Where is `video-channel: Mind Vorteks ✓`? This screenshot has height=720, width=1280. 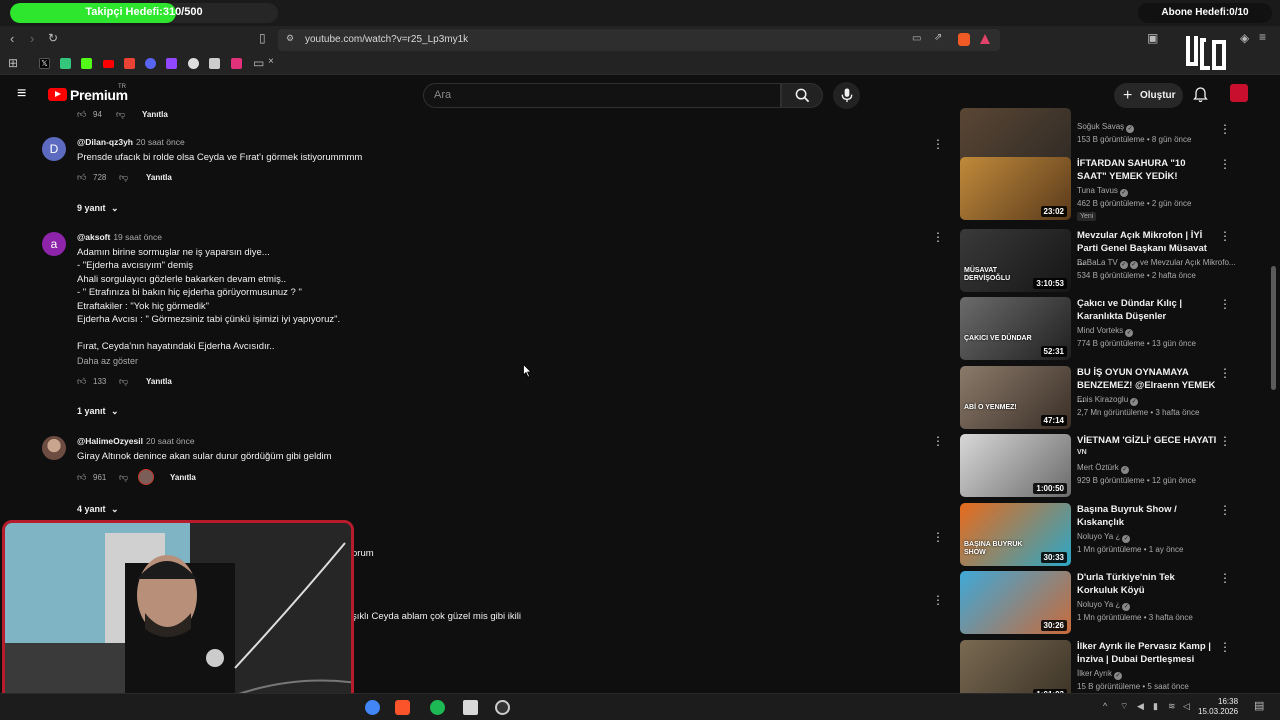 video-channel: Mind Vorteks ✓ is located at coordinates (1105, 331).